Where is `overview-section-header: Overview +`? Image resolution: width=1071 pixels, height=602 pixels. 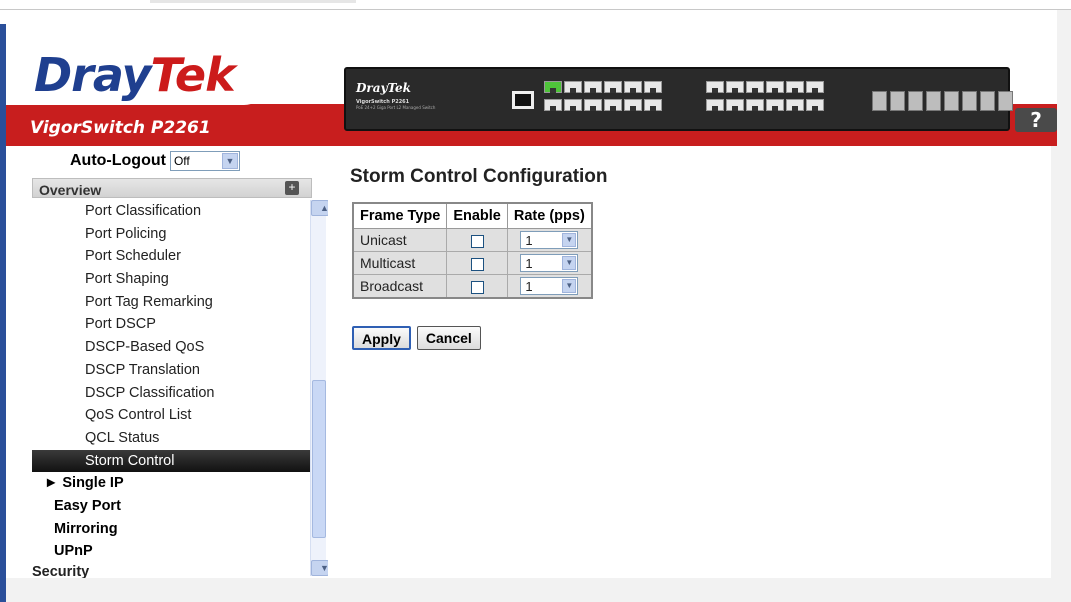
overview-section-header: Overview + is located at coordinates (172, 188).